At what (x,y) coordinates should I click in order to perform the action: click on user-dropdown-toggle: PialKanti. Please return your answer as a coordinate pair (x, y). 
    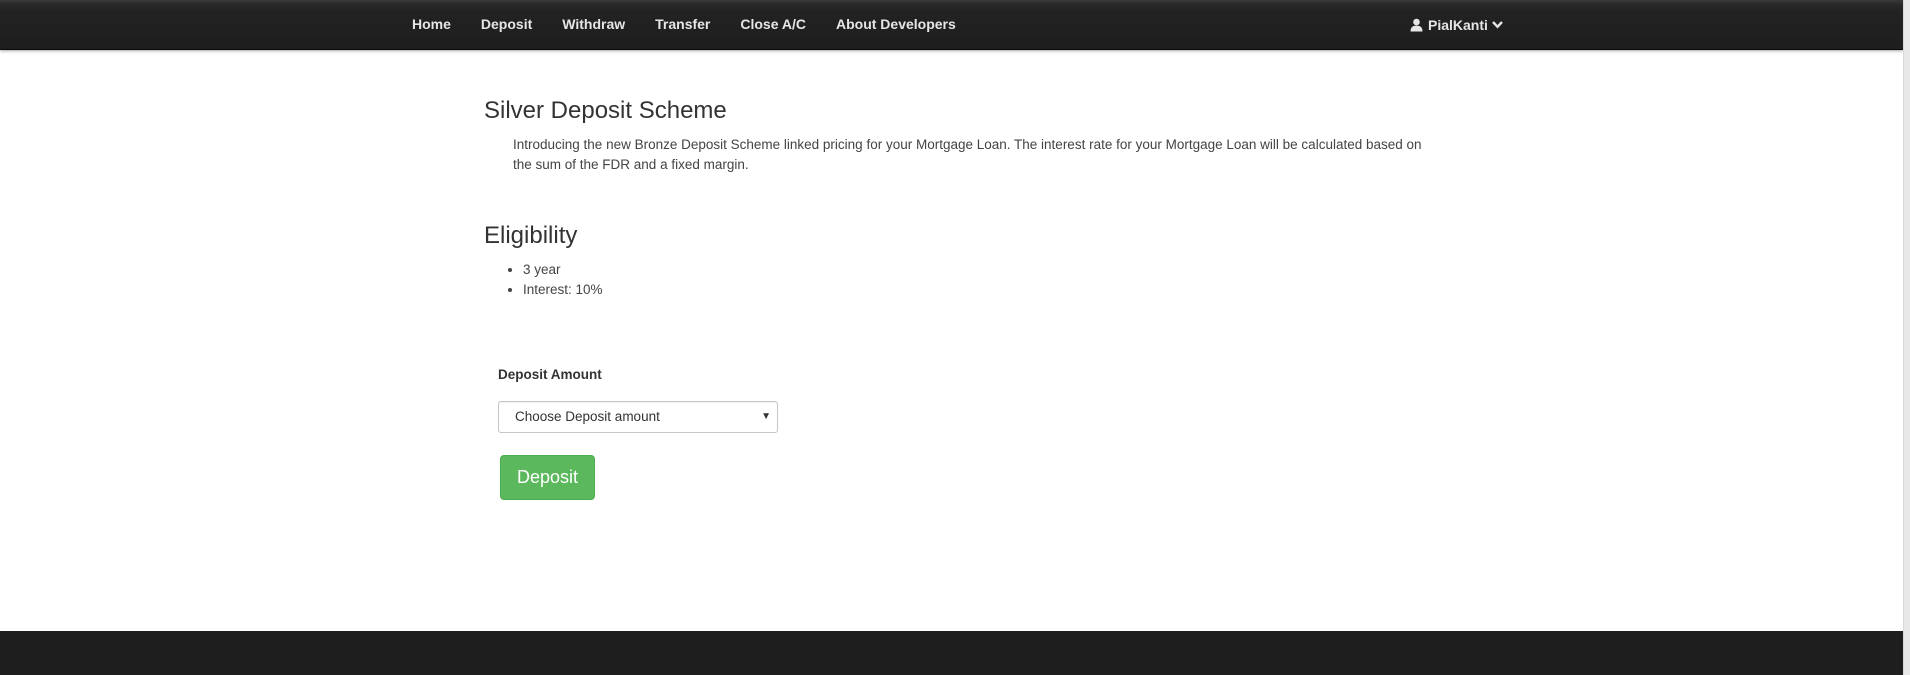
    Looking at the image, I should click on (1456, 24).